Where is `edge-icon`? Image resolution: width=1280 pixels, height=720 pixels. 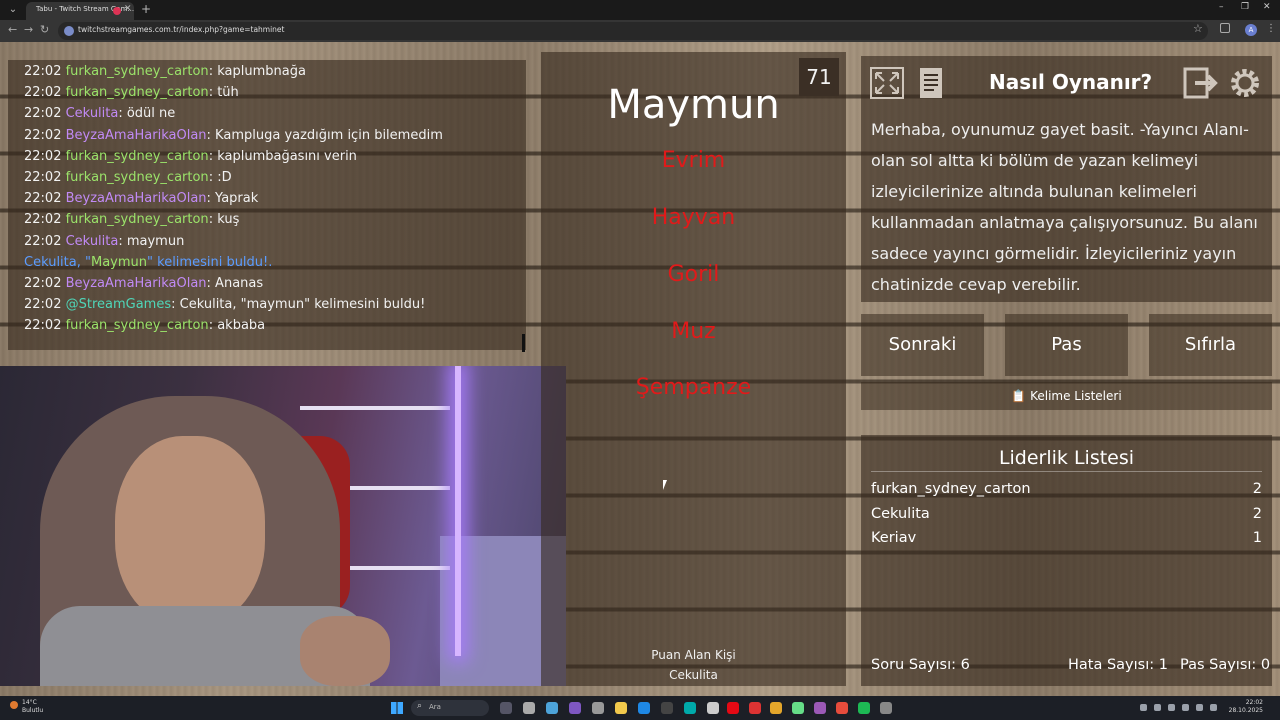
edge-icon is located at coordinates (690, 708).